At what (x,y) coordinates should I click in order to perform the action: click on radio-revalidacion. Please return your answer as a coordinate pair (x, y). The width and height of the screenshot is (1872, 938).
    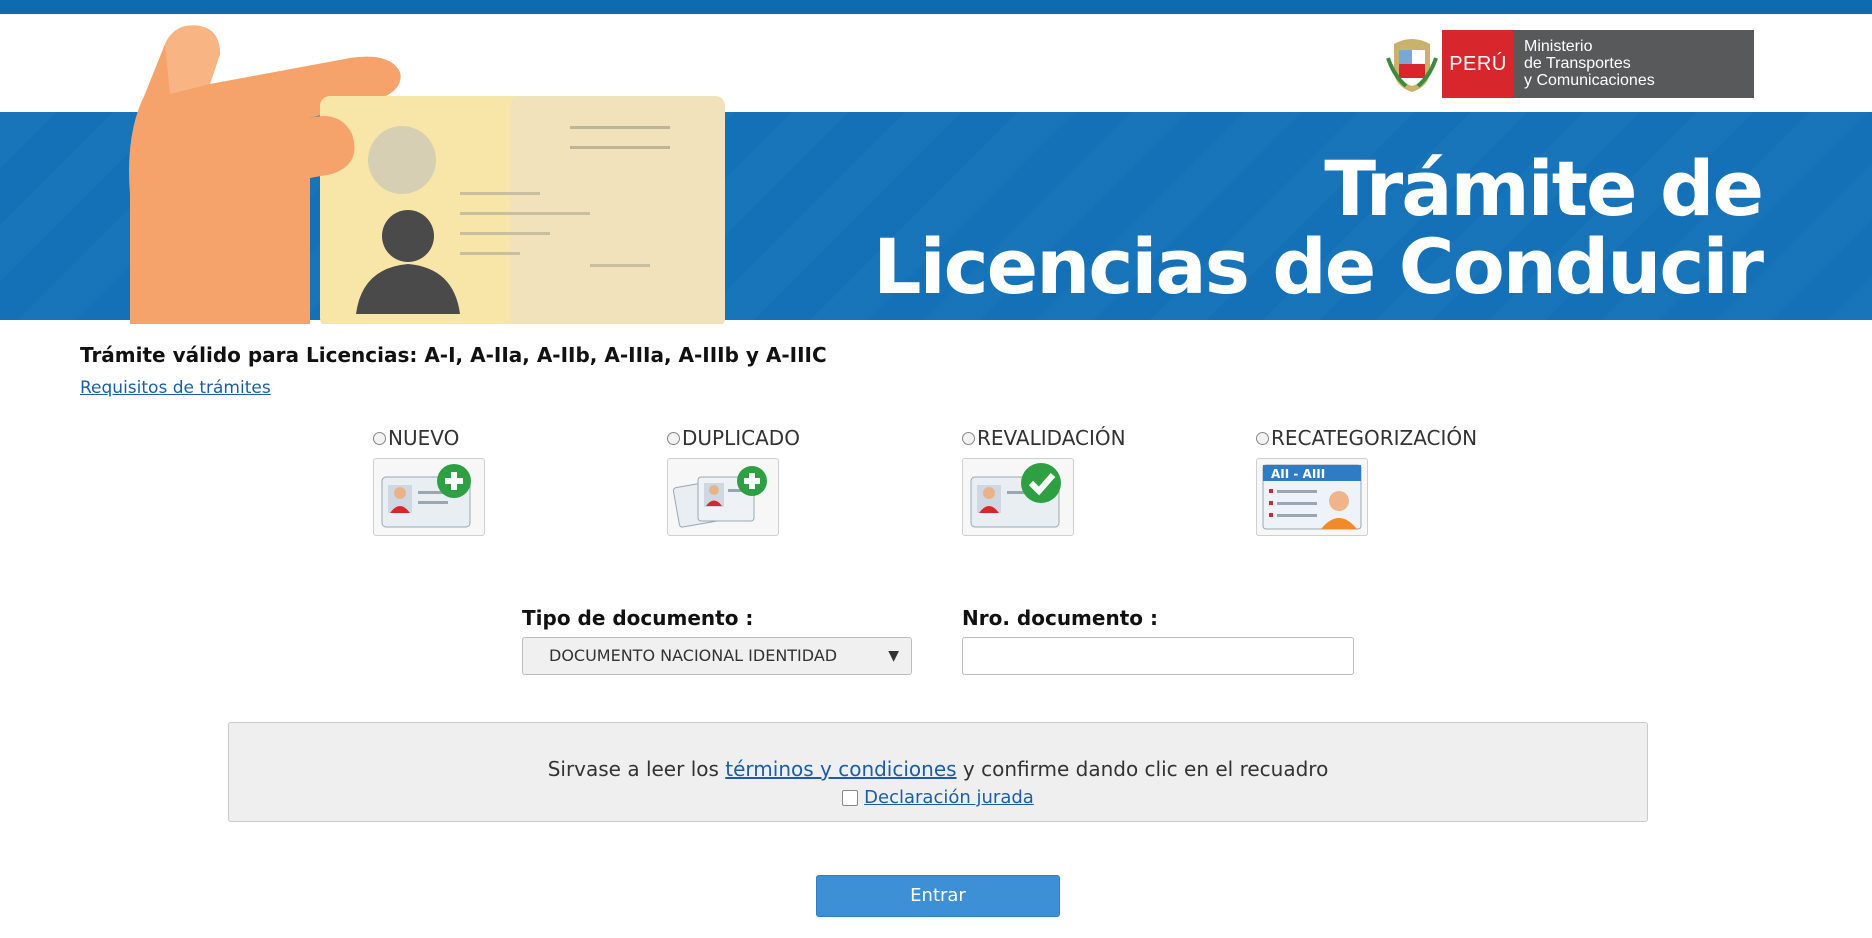
    Looking at the image, I should click on (968, 438).